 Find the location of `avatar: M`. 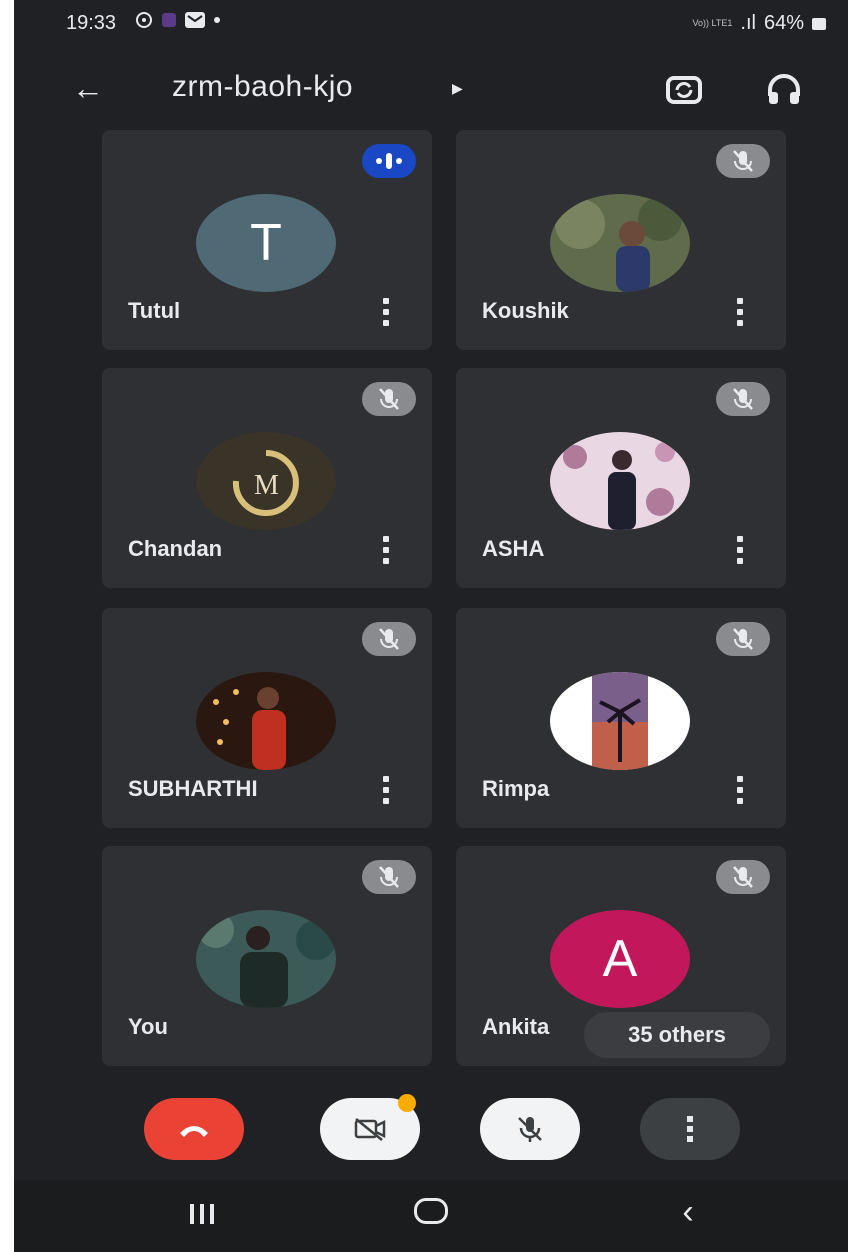

avatar: M is located at coordinates (266, 481).